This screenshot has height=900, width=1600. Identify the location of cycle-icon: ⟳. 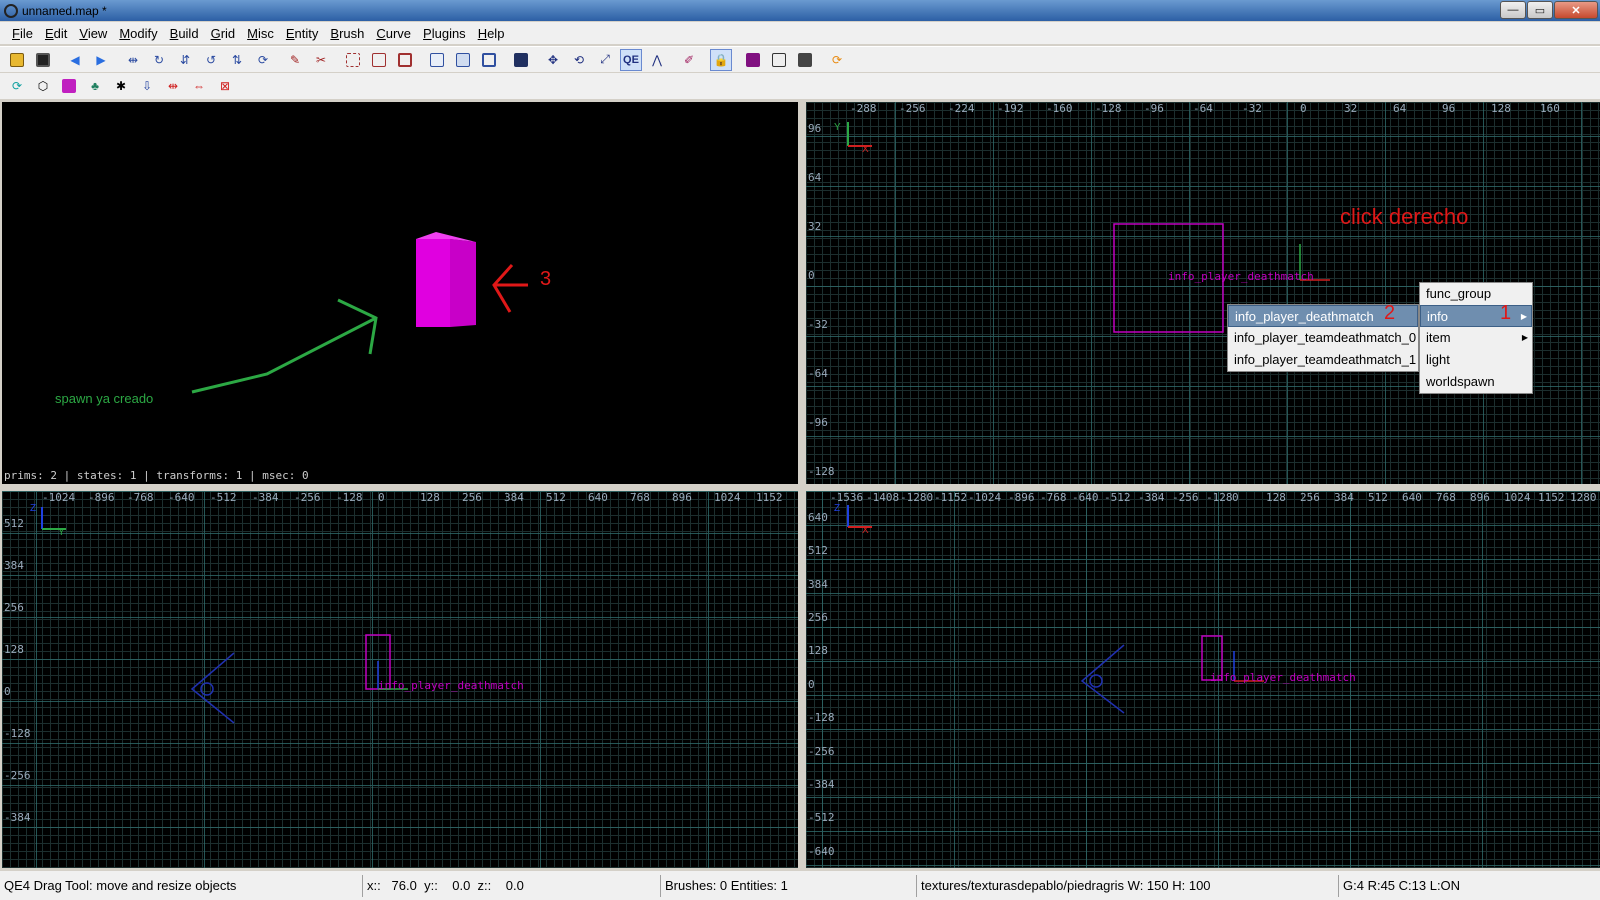
(17, 86).